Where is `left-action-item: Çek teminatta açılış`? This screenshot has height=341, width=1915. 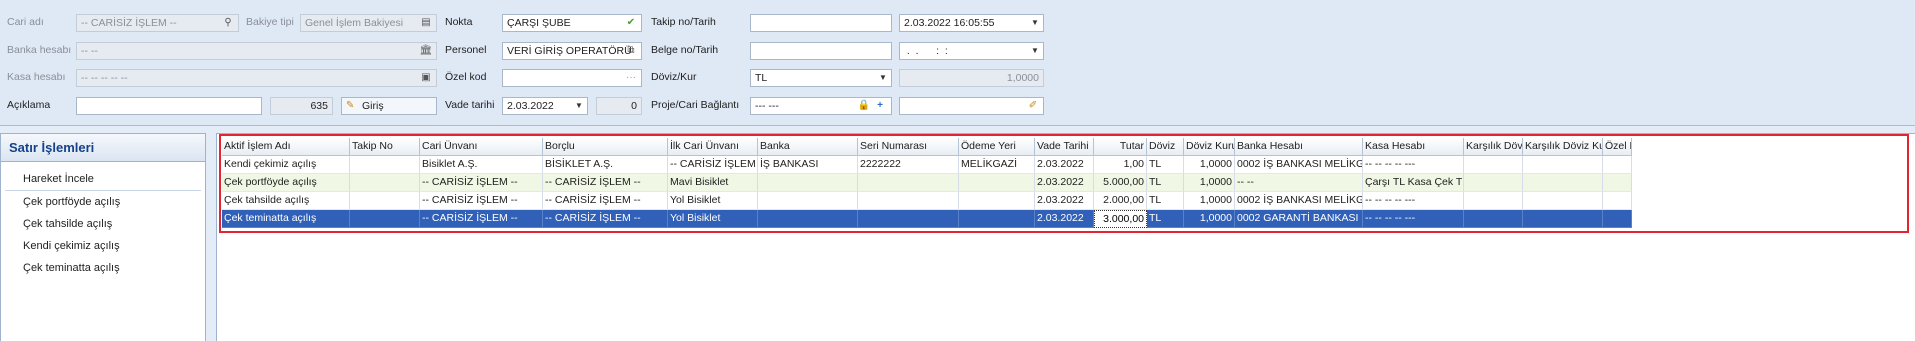
left-action-item: Çek teminatta açılış is located at coordinates (103, 268).